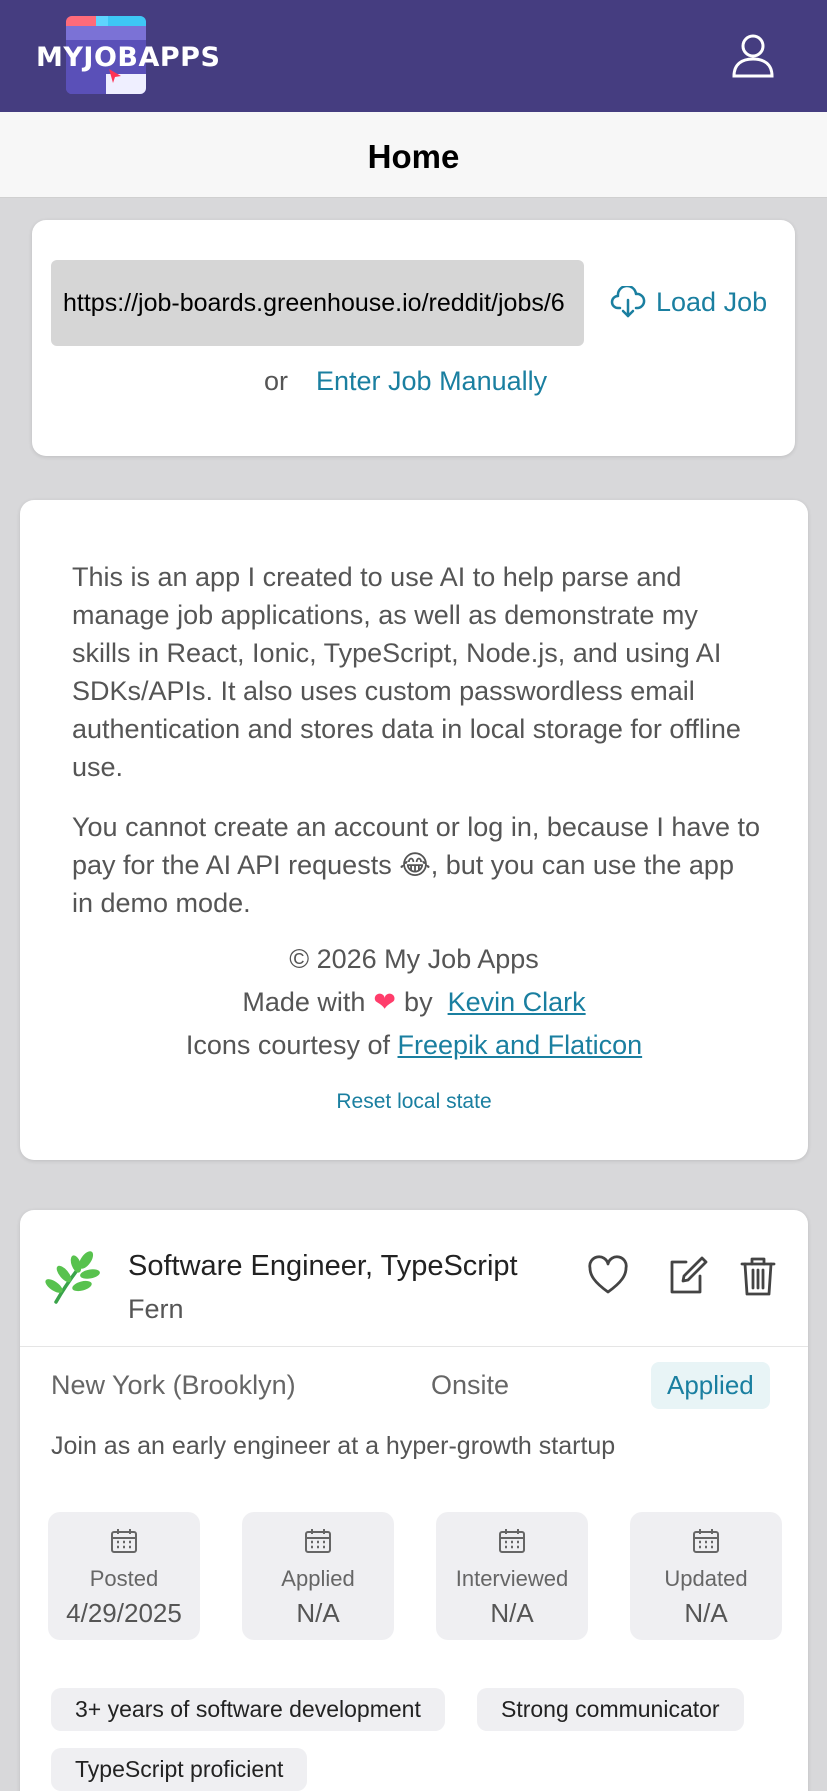 This screenshot has height=1791, width=827. What do you see at coordinates (712, 301) in the screenshot?
I see `load-job-label: Load Job` at bounding box center [712, 301].